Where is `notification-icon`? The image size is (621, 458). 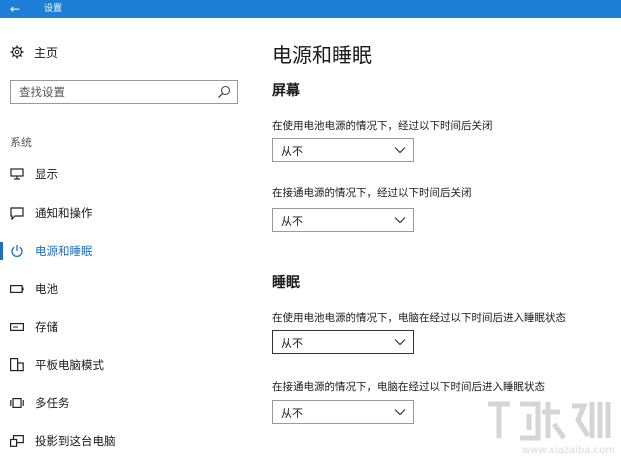
notification-icon is located at coordinates (17, 213).